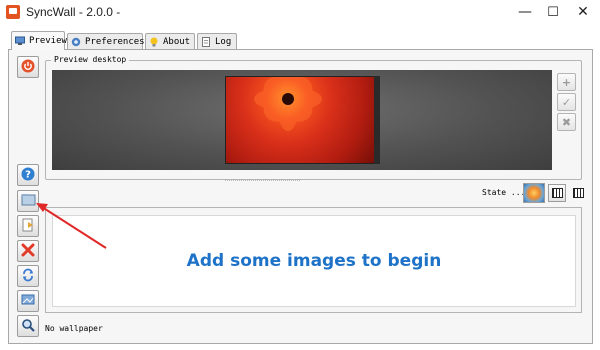 This screenshot has width=600, height=350. I want to click on clear-button: ✖, so click(566, 122).